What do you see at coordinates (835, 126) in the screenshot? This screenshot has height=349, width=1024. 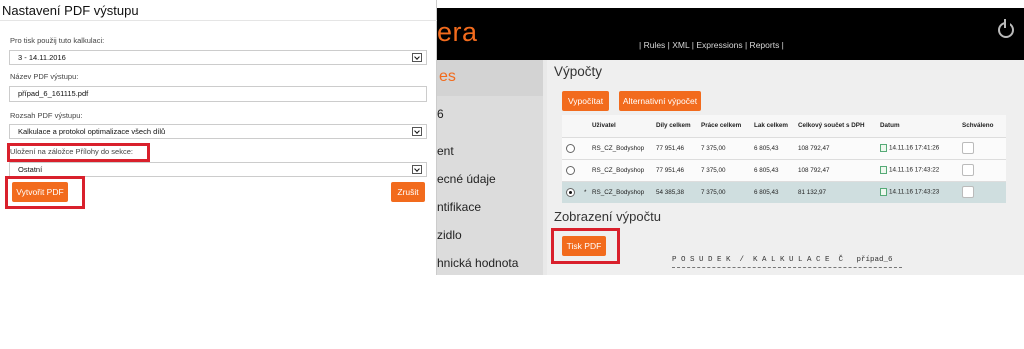 I see `col-total: Celkový součet s DPH` at bounding box center [835, 126].